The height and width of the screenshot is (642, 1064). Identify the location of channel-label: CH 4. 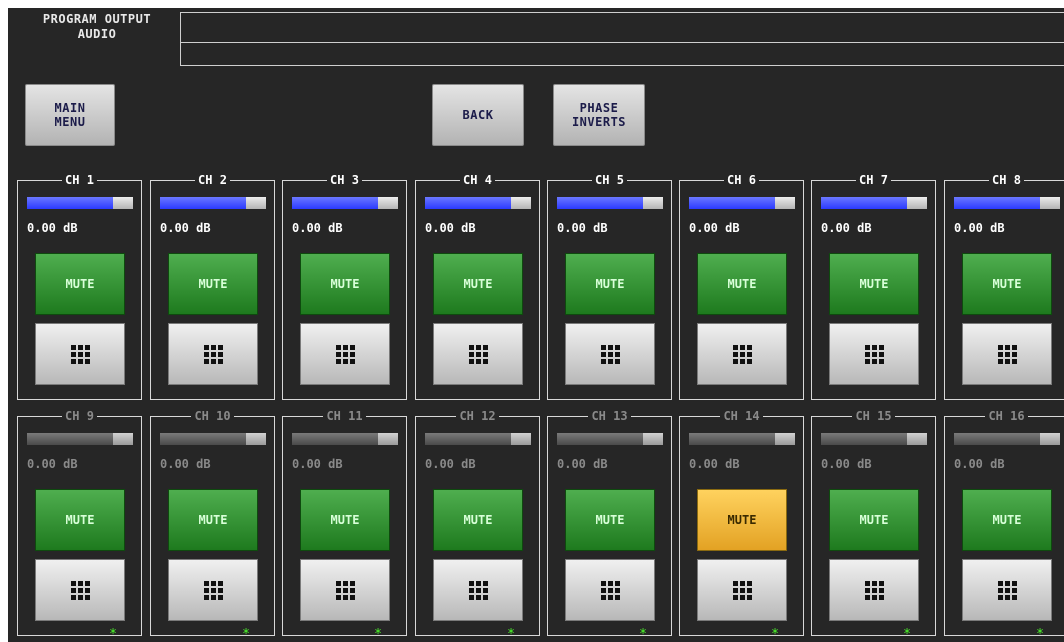
(477, 180).